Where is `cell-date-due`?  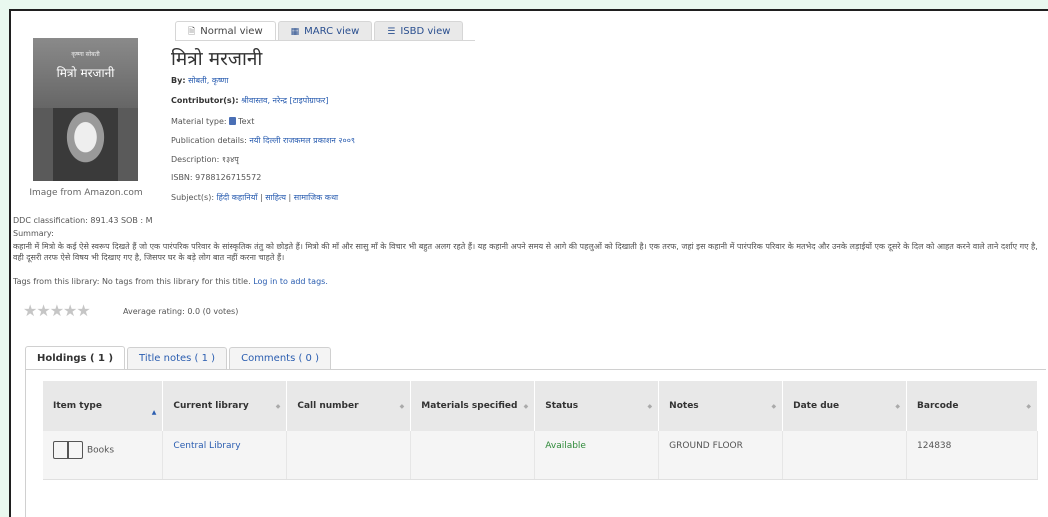 cell-date-due is located at coordinates (845, 455).